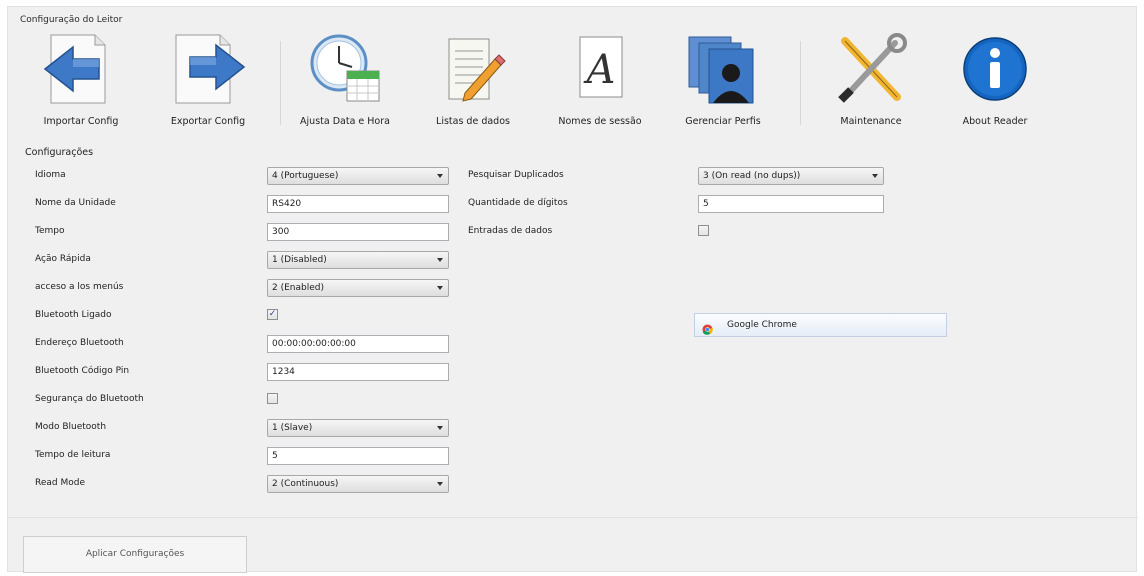 Image resolution: width=1144 pixels, height=576 pixels. What do you see at coordinates (358, 428) in the screenshot?
I see `bluetooth-mode-select: 1 (Slave)` at bounding box center [358, 428].